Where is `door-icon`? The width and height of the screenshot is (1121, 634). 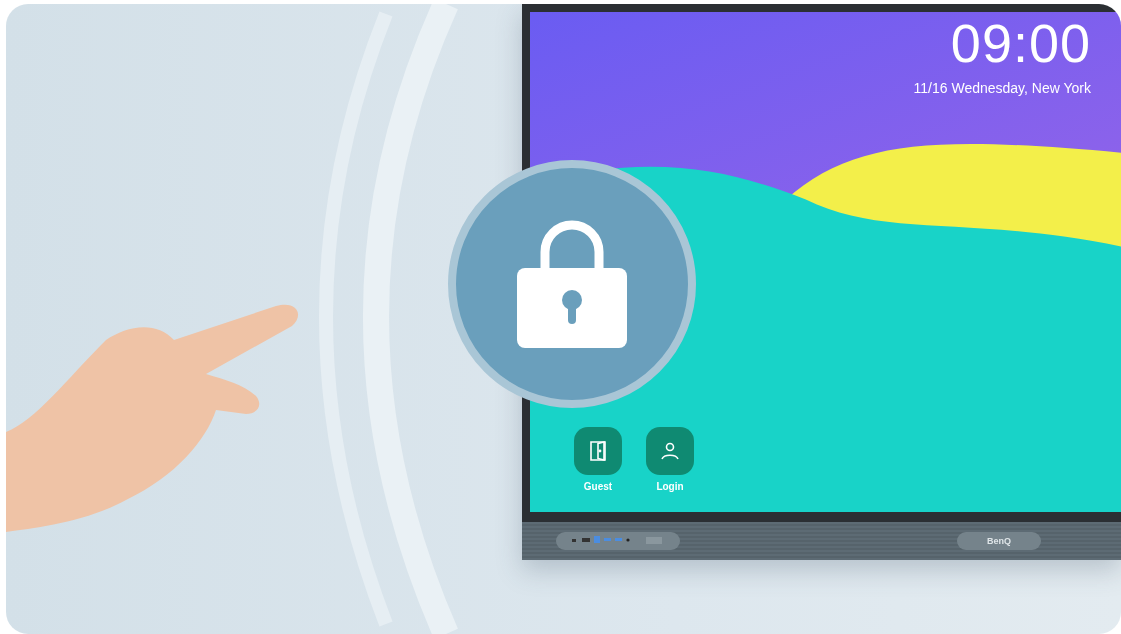 door-icon is located at coordinates (598, 451).